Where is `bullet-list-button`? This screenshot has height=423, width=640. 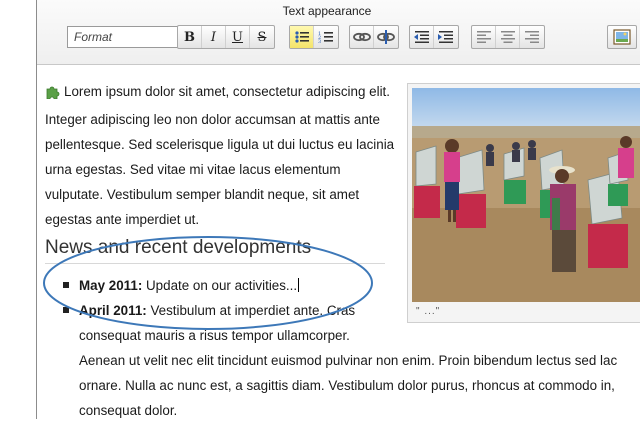 bullet-list-button is located at coordinates (302, 37).